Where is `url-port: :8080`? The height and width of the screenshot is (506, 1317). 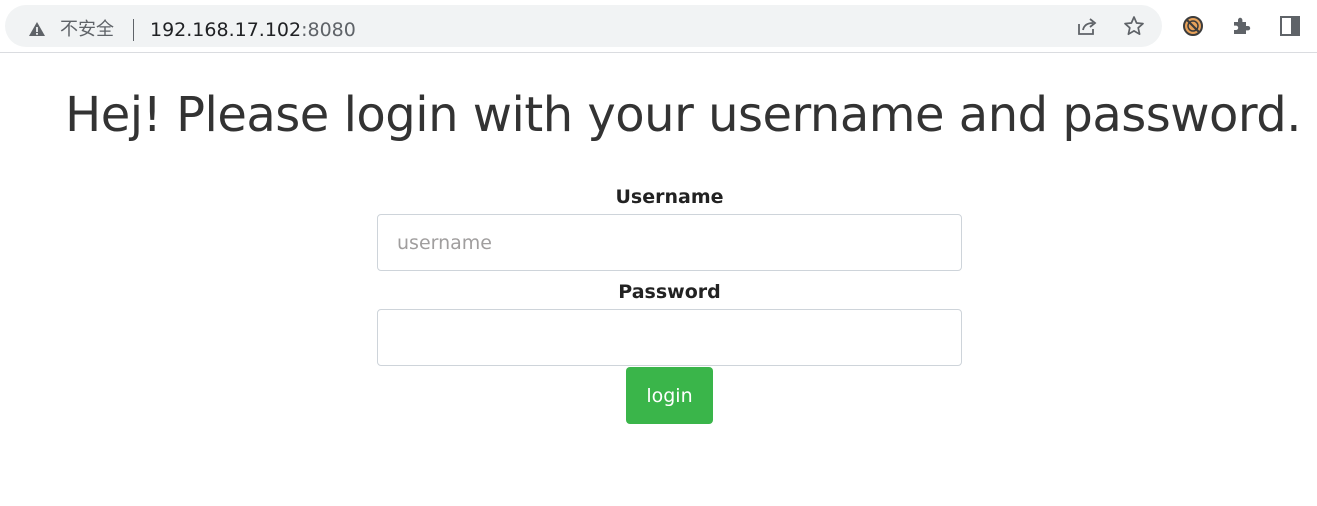
url-port: :8080 is located at coordinates (328, 30).